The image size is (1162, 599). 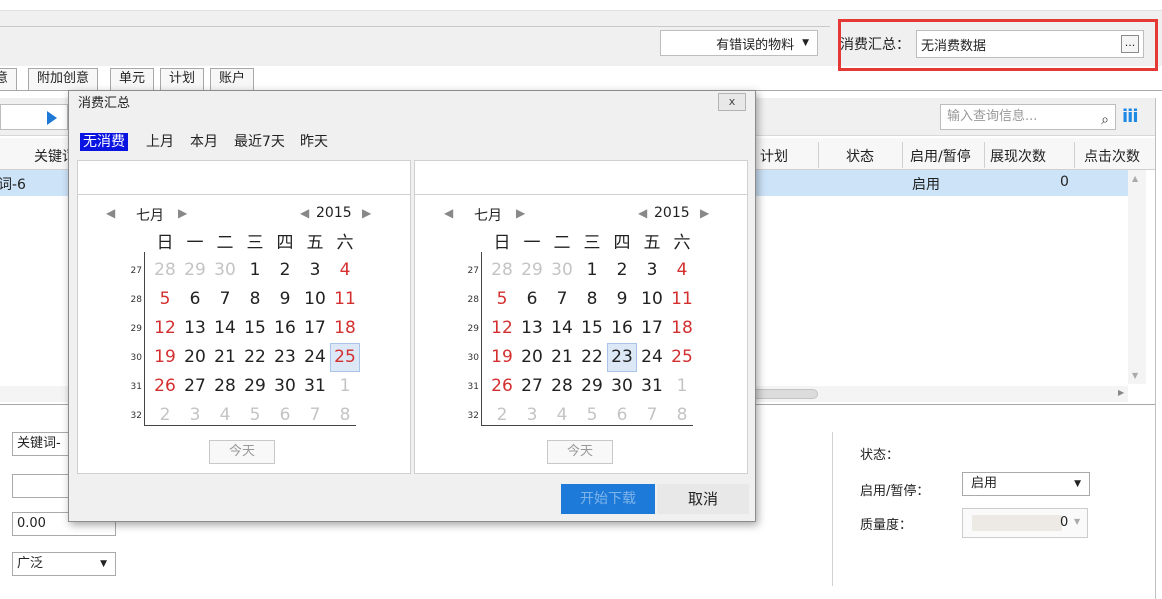 I want to click on calendar-day: 25, so click(x=345, y=357).